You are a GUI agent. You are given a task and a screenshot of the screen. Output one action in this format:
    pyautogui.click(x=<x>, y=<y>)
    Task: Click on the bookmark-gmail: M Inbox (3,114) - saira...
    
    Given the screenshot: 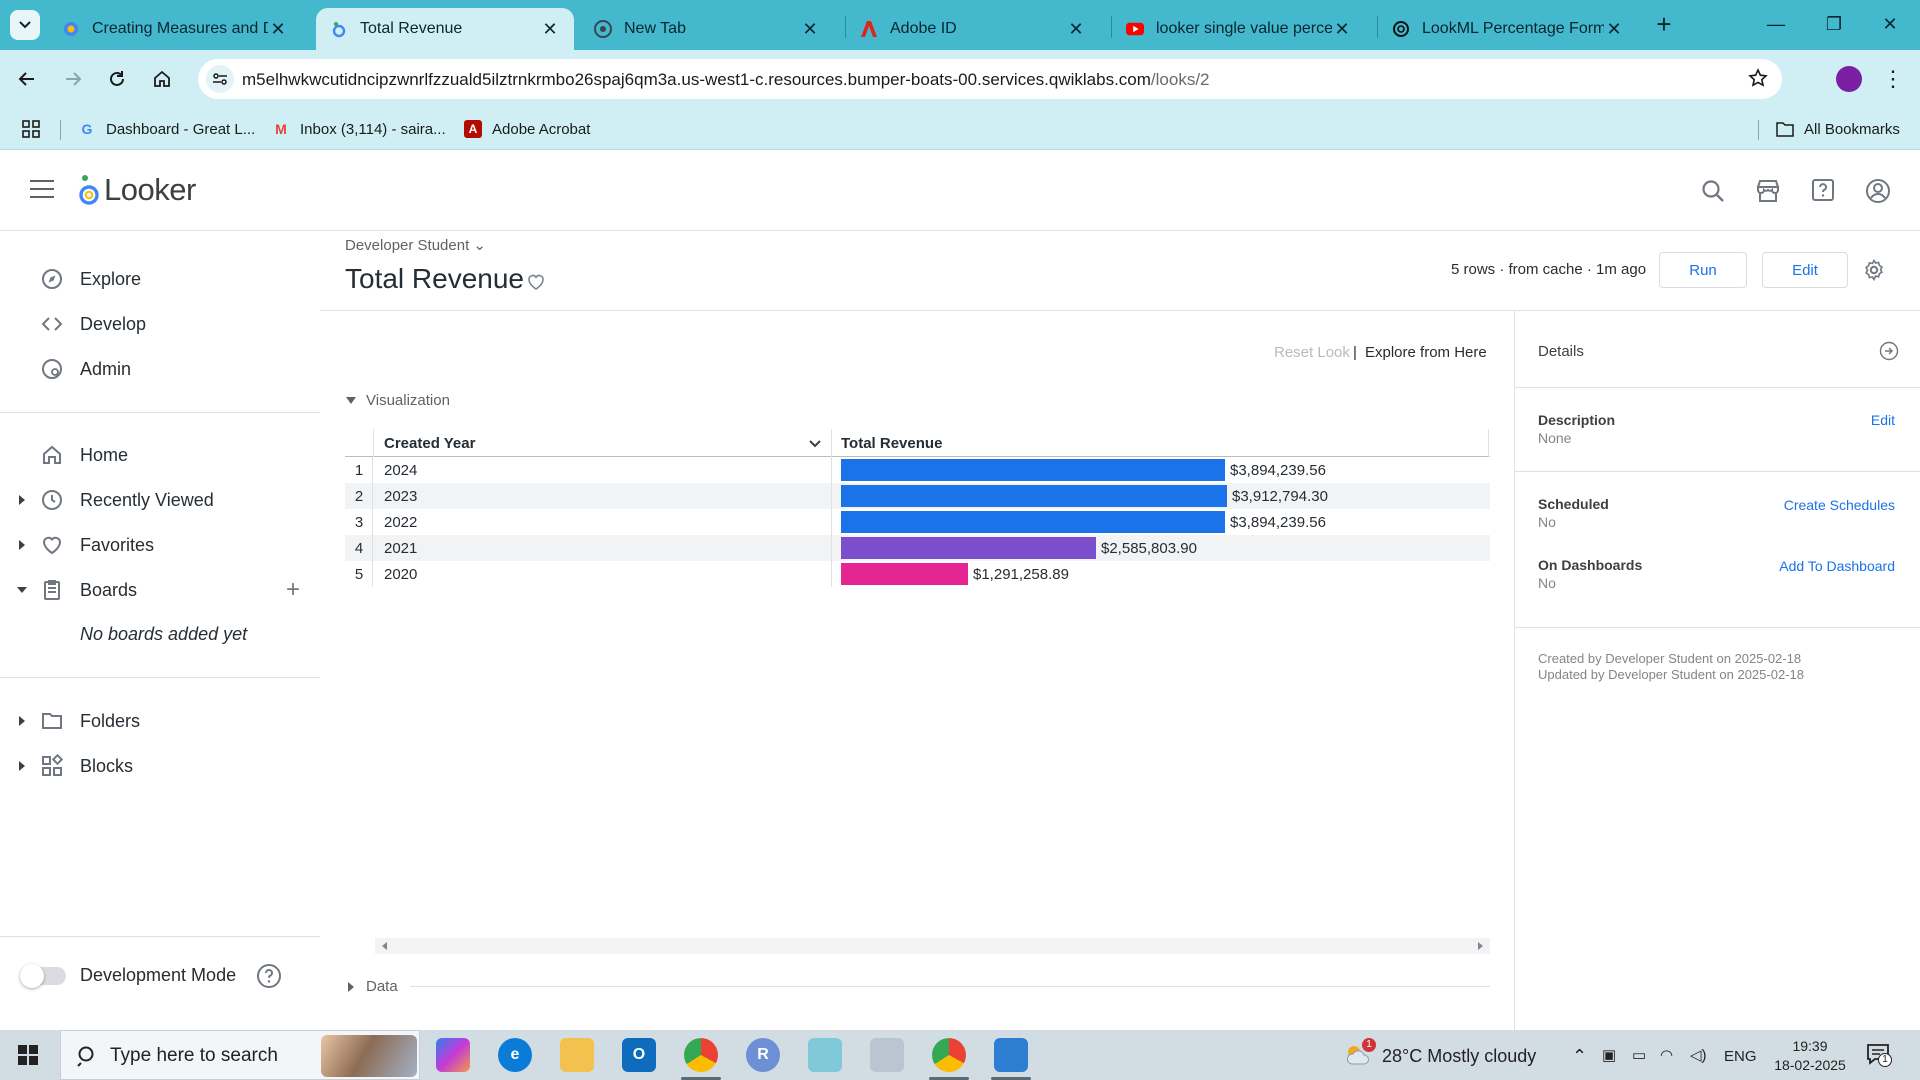 What is the action you would take?
    pyautogui.click(x=358, y=129)
    